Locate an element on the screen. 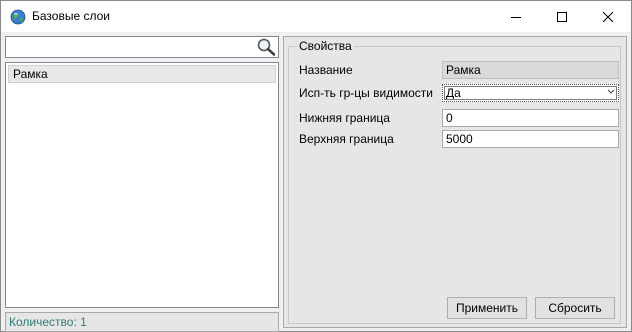 This screenshot has width=632, height=332. maximize-button is located at coordinates (562, 16).